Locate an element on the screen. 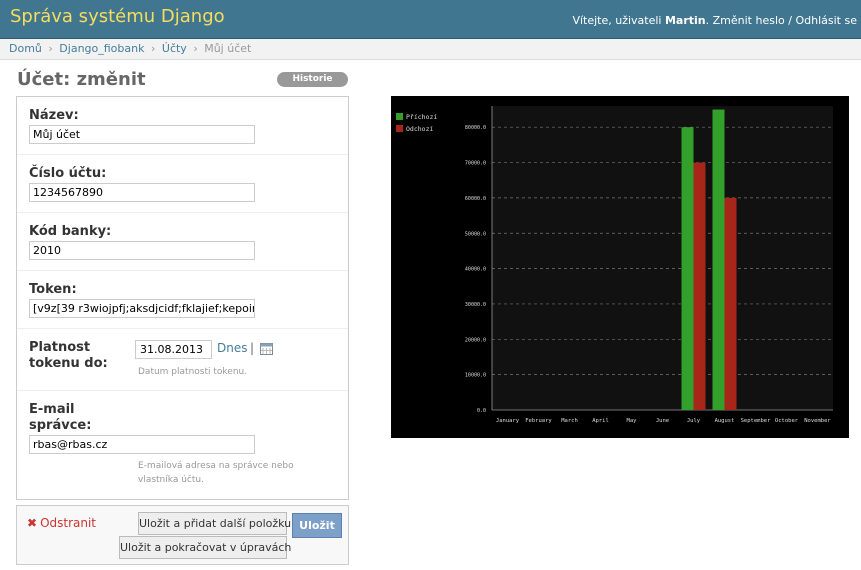 The image size is (861, 570). legend-label: Odchozí is located at coordinates (419, 129).